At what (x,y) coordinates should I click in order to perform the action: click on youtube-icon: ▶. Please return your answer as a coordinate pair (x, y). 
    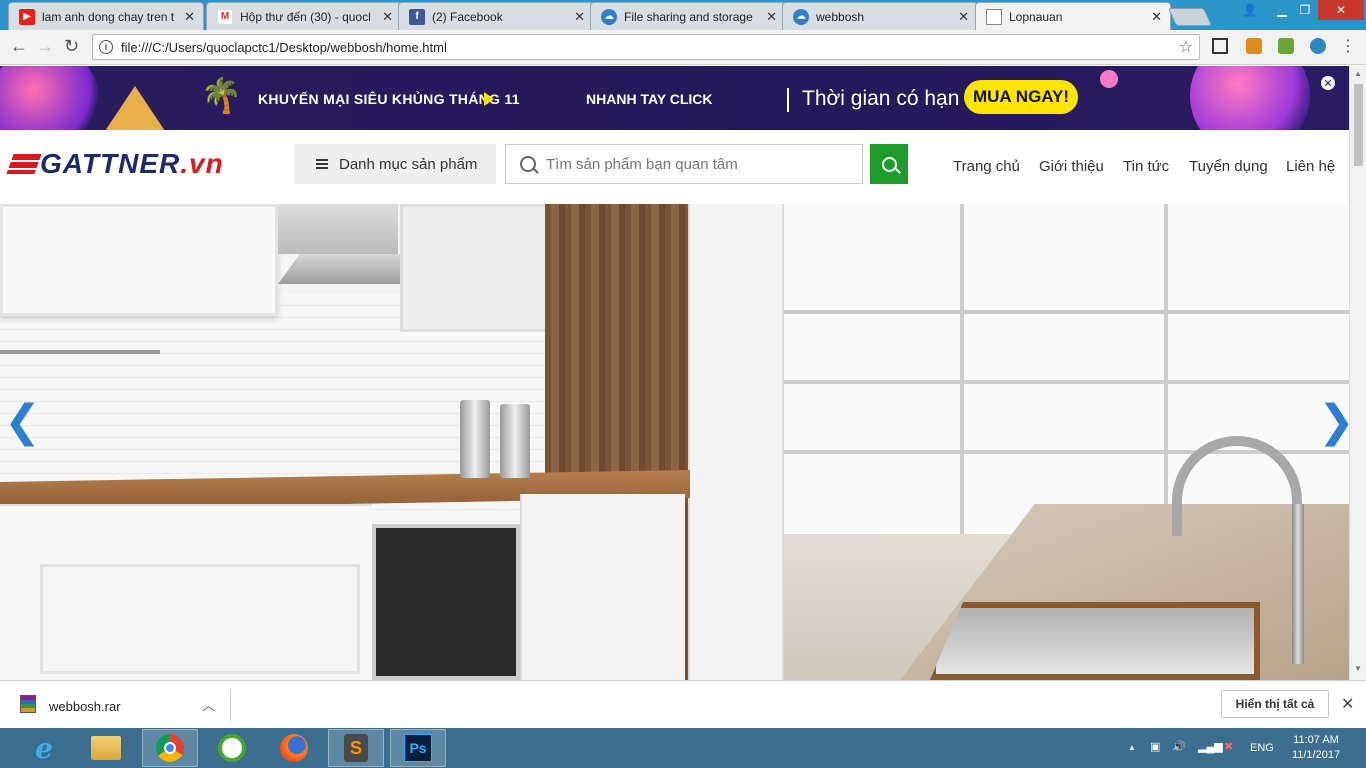
    Looking at the image, I should click on (27, 16).